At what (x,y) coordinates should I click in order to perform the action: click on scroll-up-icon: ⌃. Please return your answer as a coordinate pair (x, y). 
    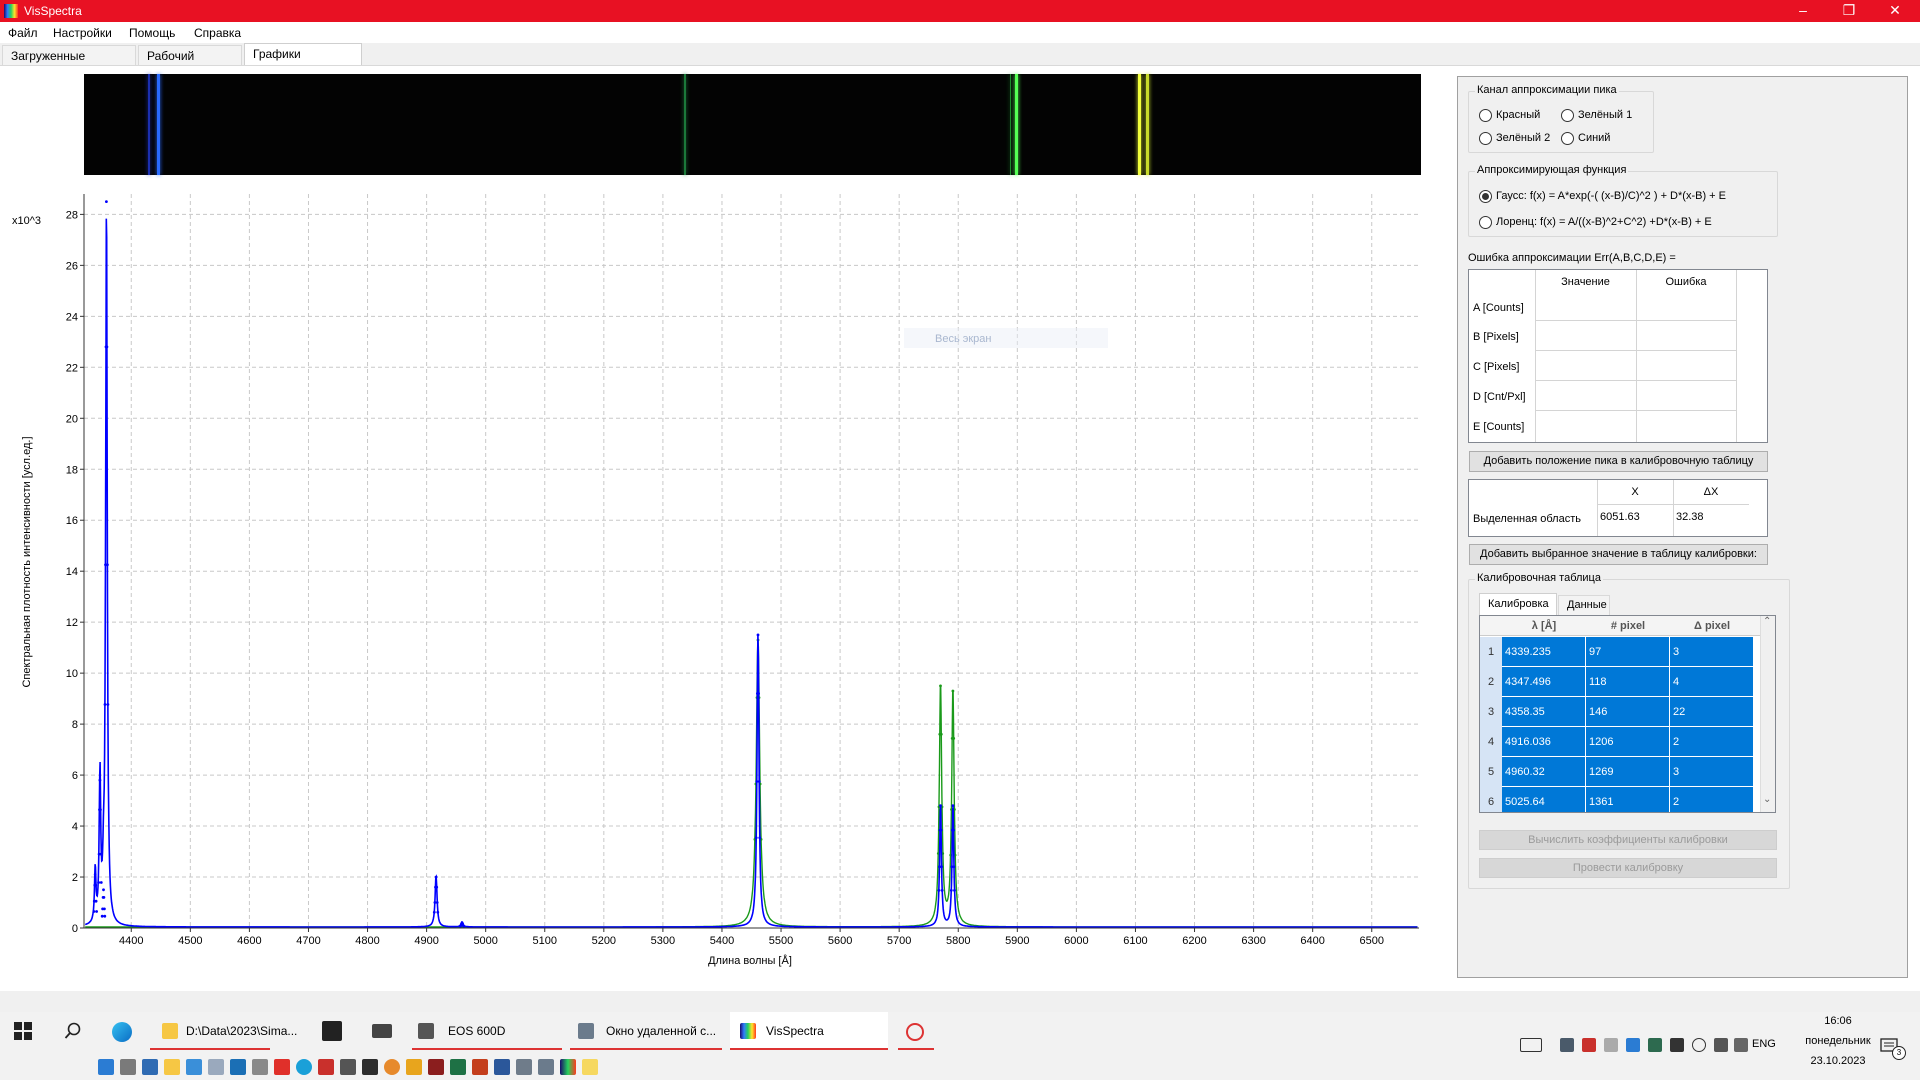
    Looking at the image, I should click on (1767, 621).